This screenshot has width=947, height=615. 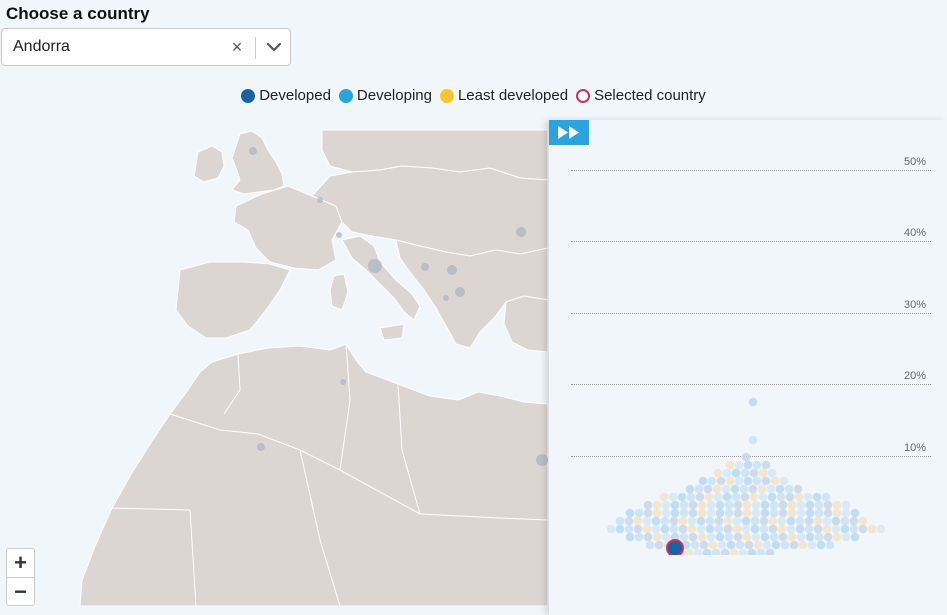 I want to click on zoom-out-button: −, so click(x=20, y=592).